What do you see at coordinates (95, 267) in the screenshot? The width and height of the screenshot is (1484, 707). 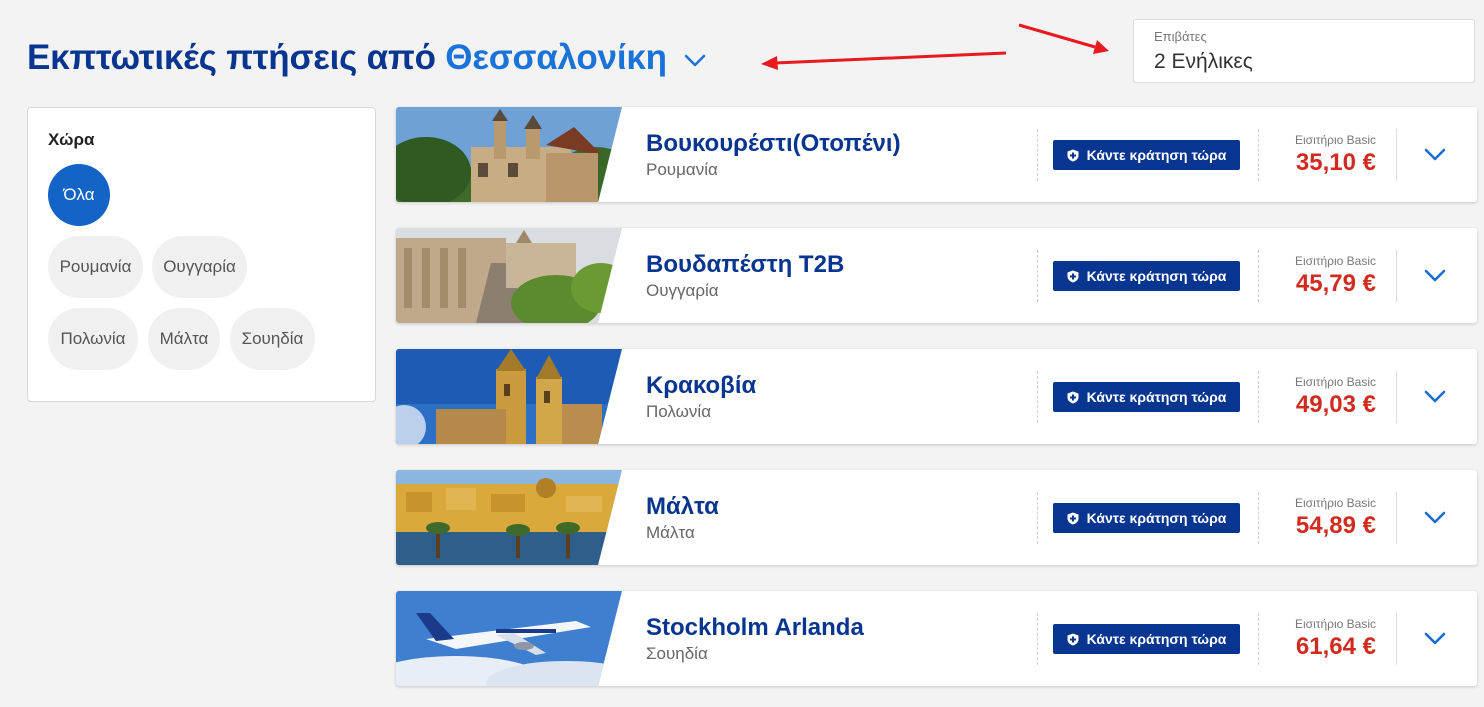 I see `filter-chip-romania: Ρουμανία` at bounding box center [95, 267].